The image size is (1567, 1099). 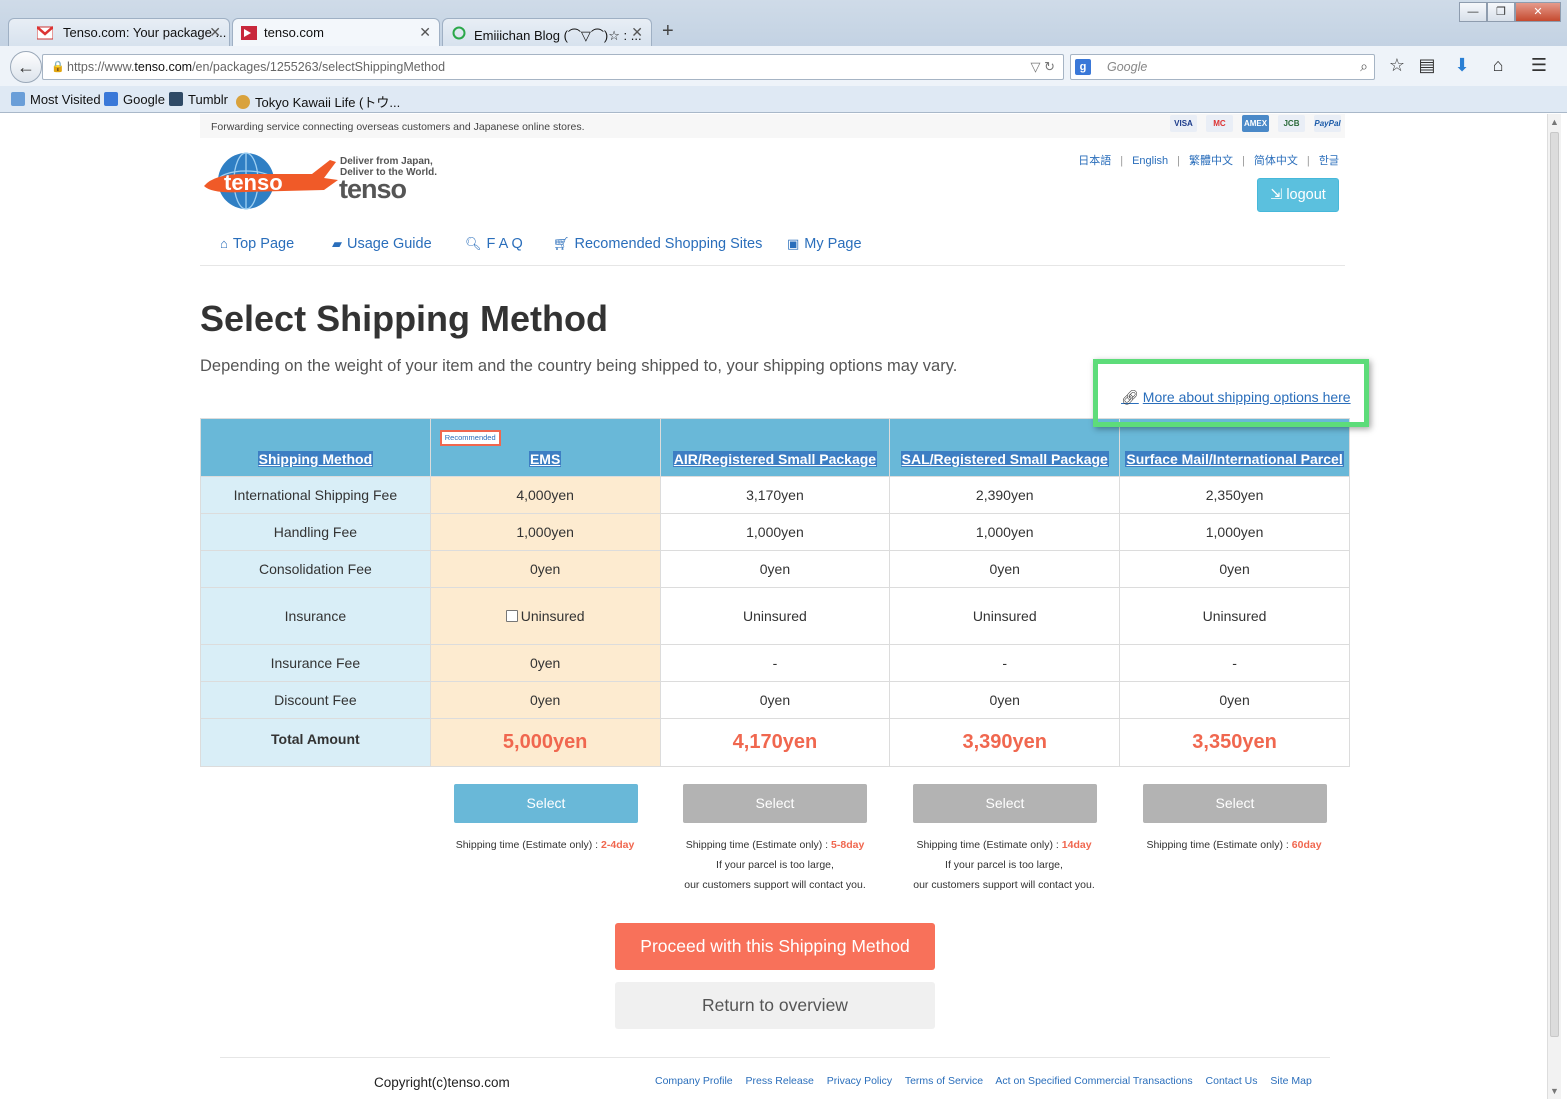 I want to click on table-cell: 3,170yen, so click(x=775, y=495).